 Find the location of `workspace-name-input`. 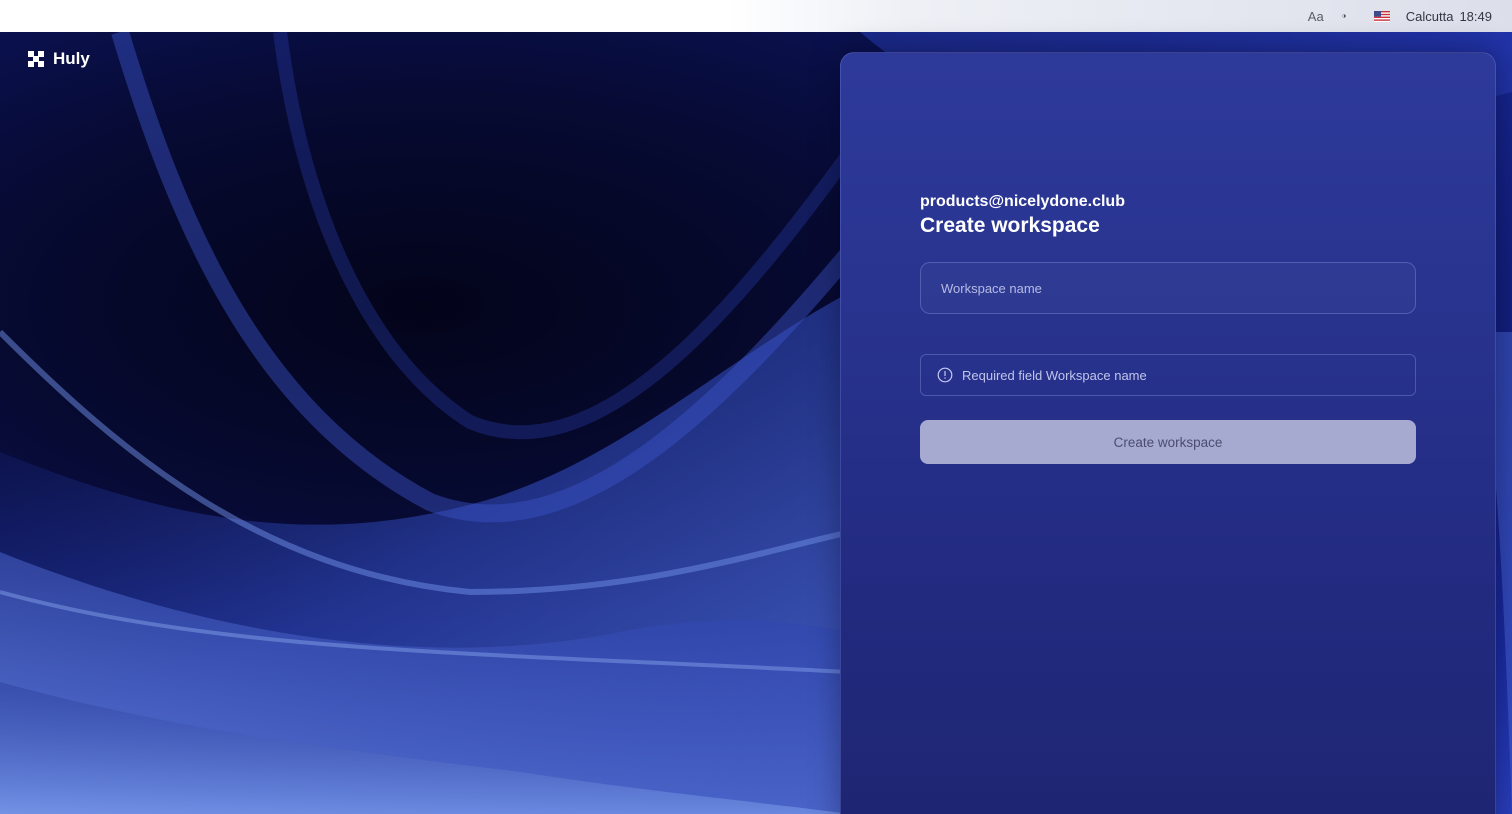

workspace-name-input is located at coordinates (1168, 288).